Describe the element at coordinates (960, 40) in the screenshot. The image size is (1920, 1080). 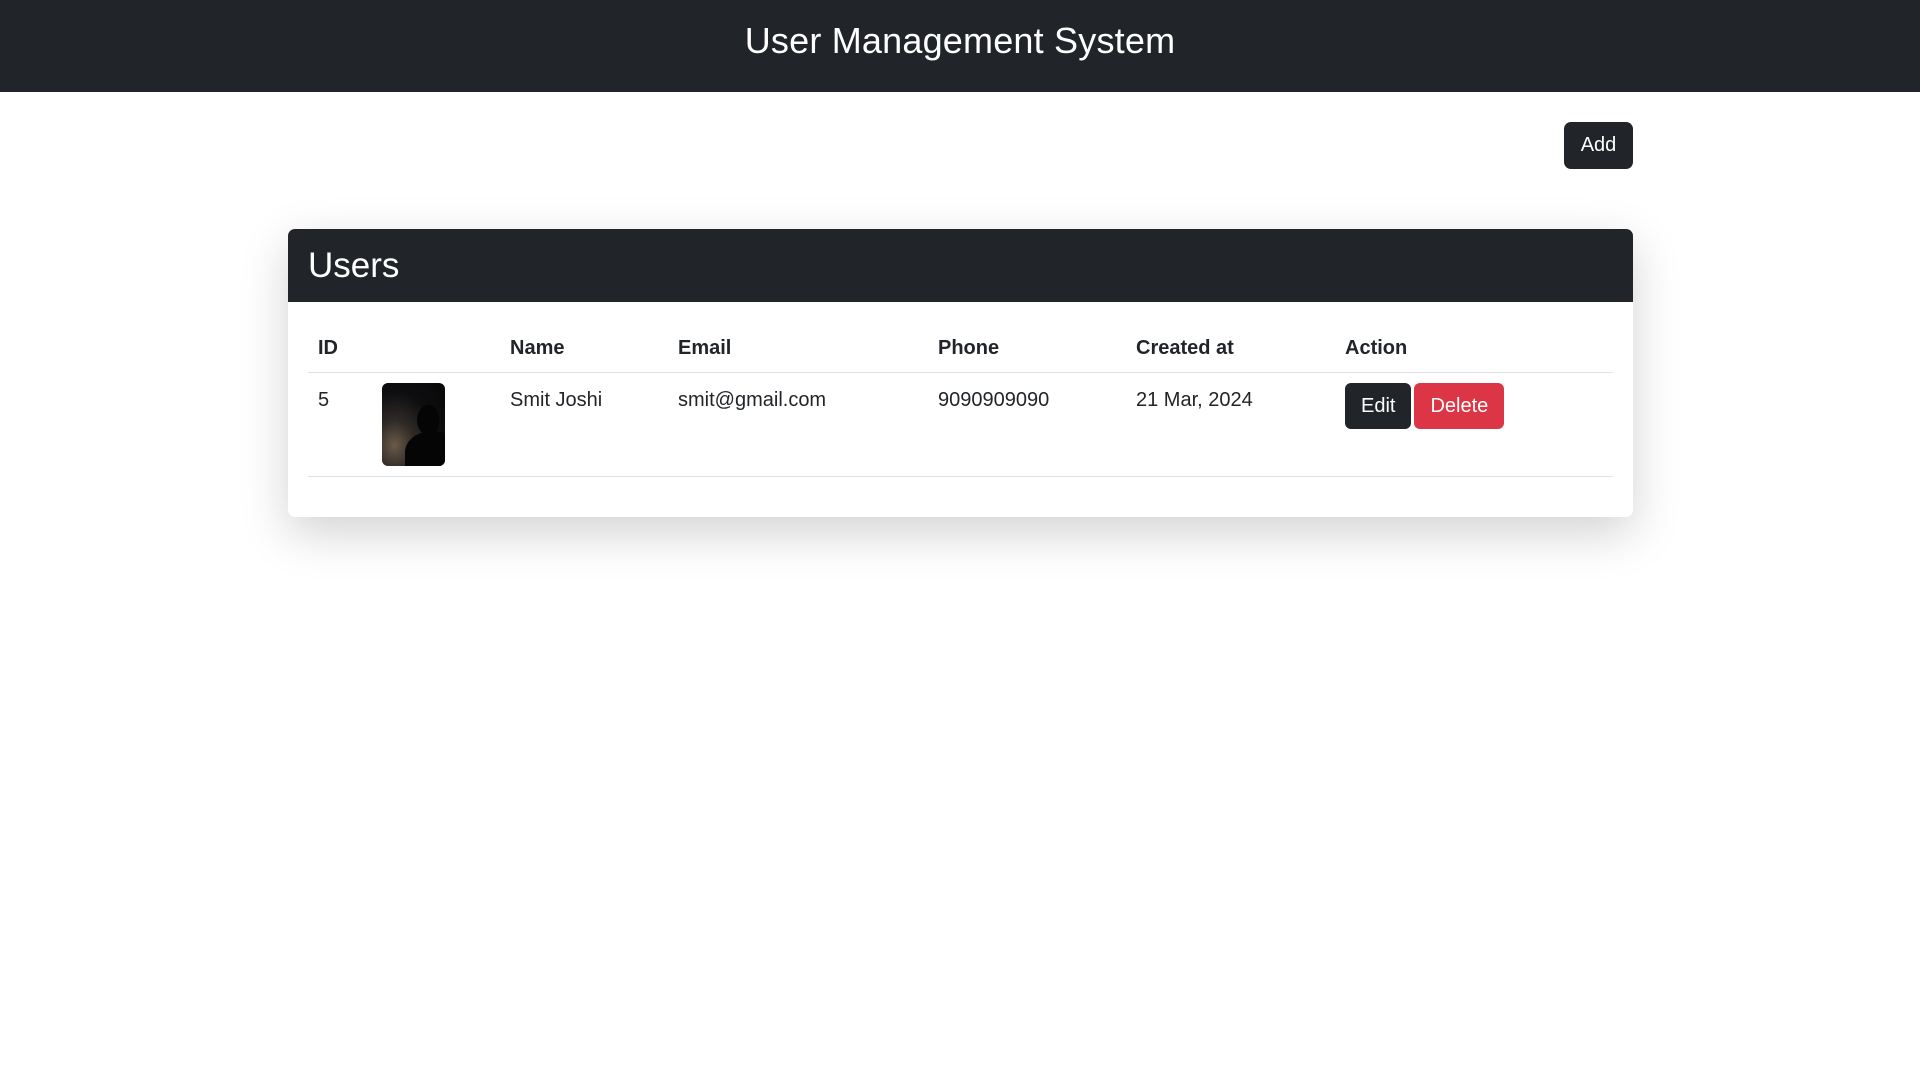
I see `app-title: User Management System` at that location.